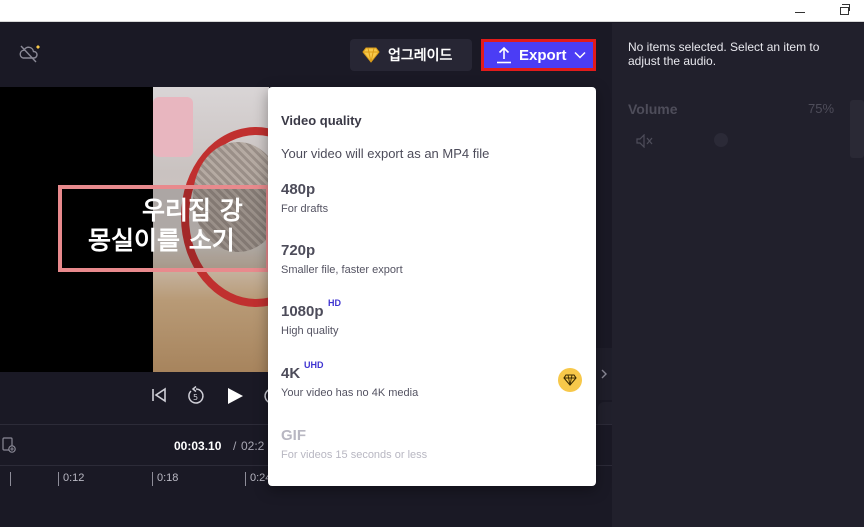 The image size is (864, 527). I want to click on svg-text: 5, so click(195, 397).